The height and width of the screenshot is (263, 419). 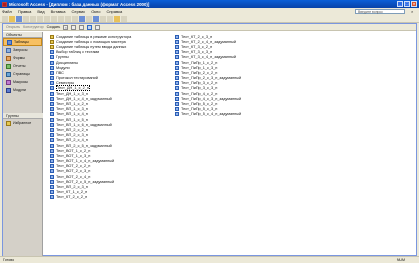 I want to click on page-icon, so click(x=8, y=74).